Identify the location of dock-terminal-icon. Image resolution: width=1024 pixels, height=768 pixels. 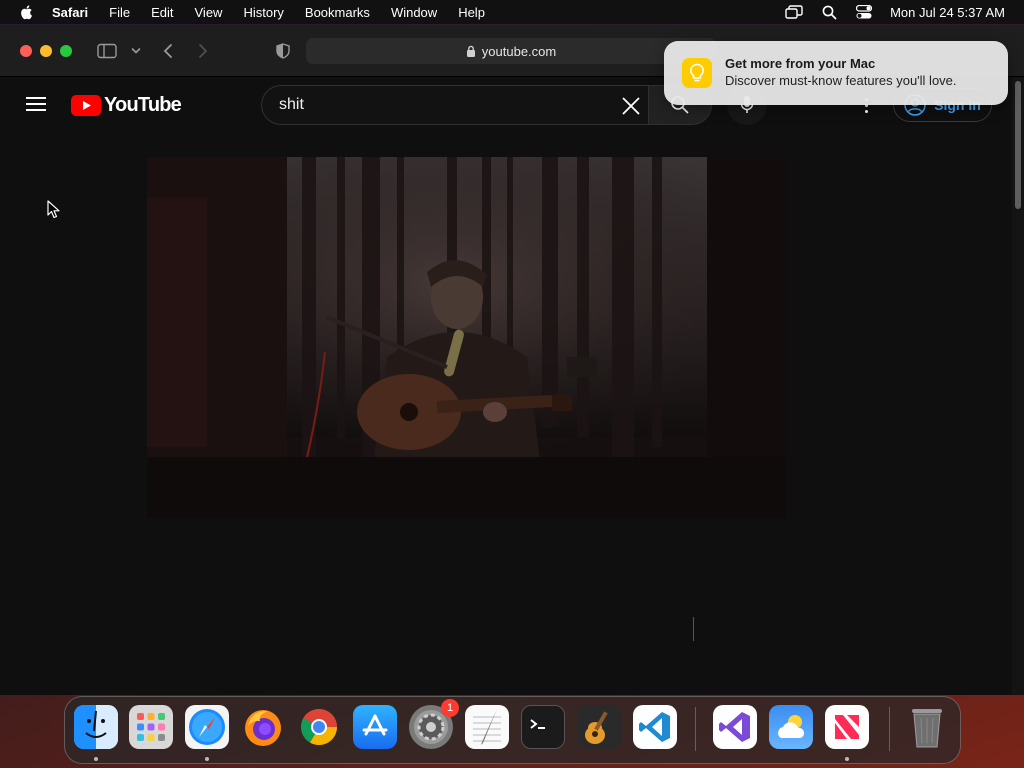
(543, 727).